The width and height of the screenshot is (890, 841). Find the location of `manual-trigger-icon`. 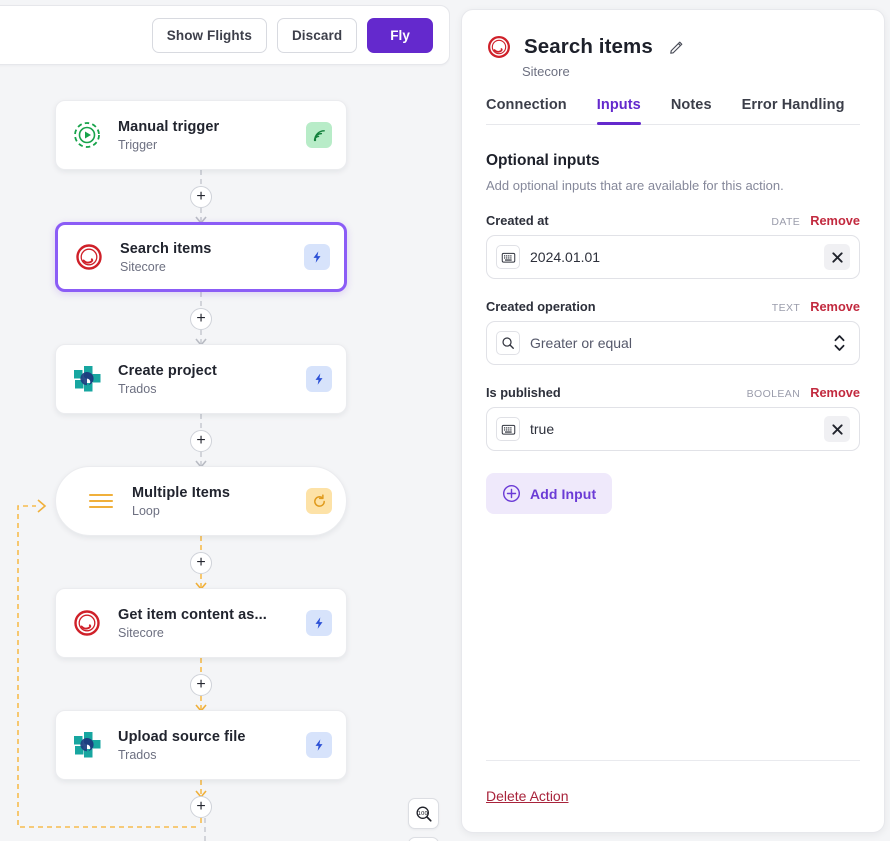

manual-trigger-icon is located at coordinates (87, 135).